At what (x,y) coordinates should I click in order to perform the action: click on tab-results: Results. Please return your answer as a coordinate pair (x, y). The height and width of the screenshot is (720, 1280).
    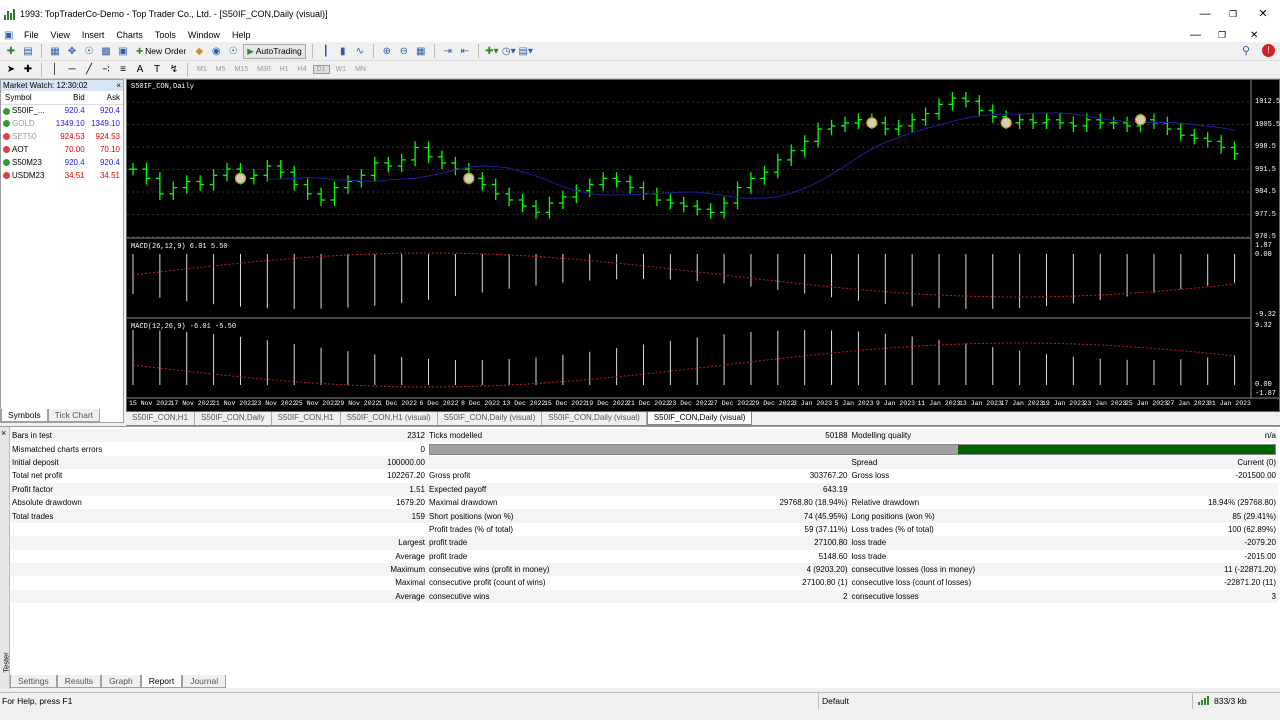
    Looking at the image, I should click on (79, 681).